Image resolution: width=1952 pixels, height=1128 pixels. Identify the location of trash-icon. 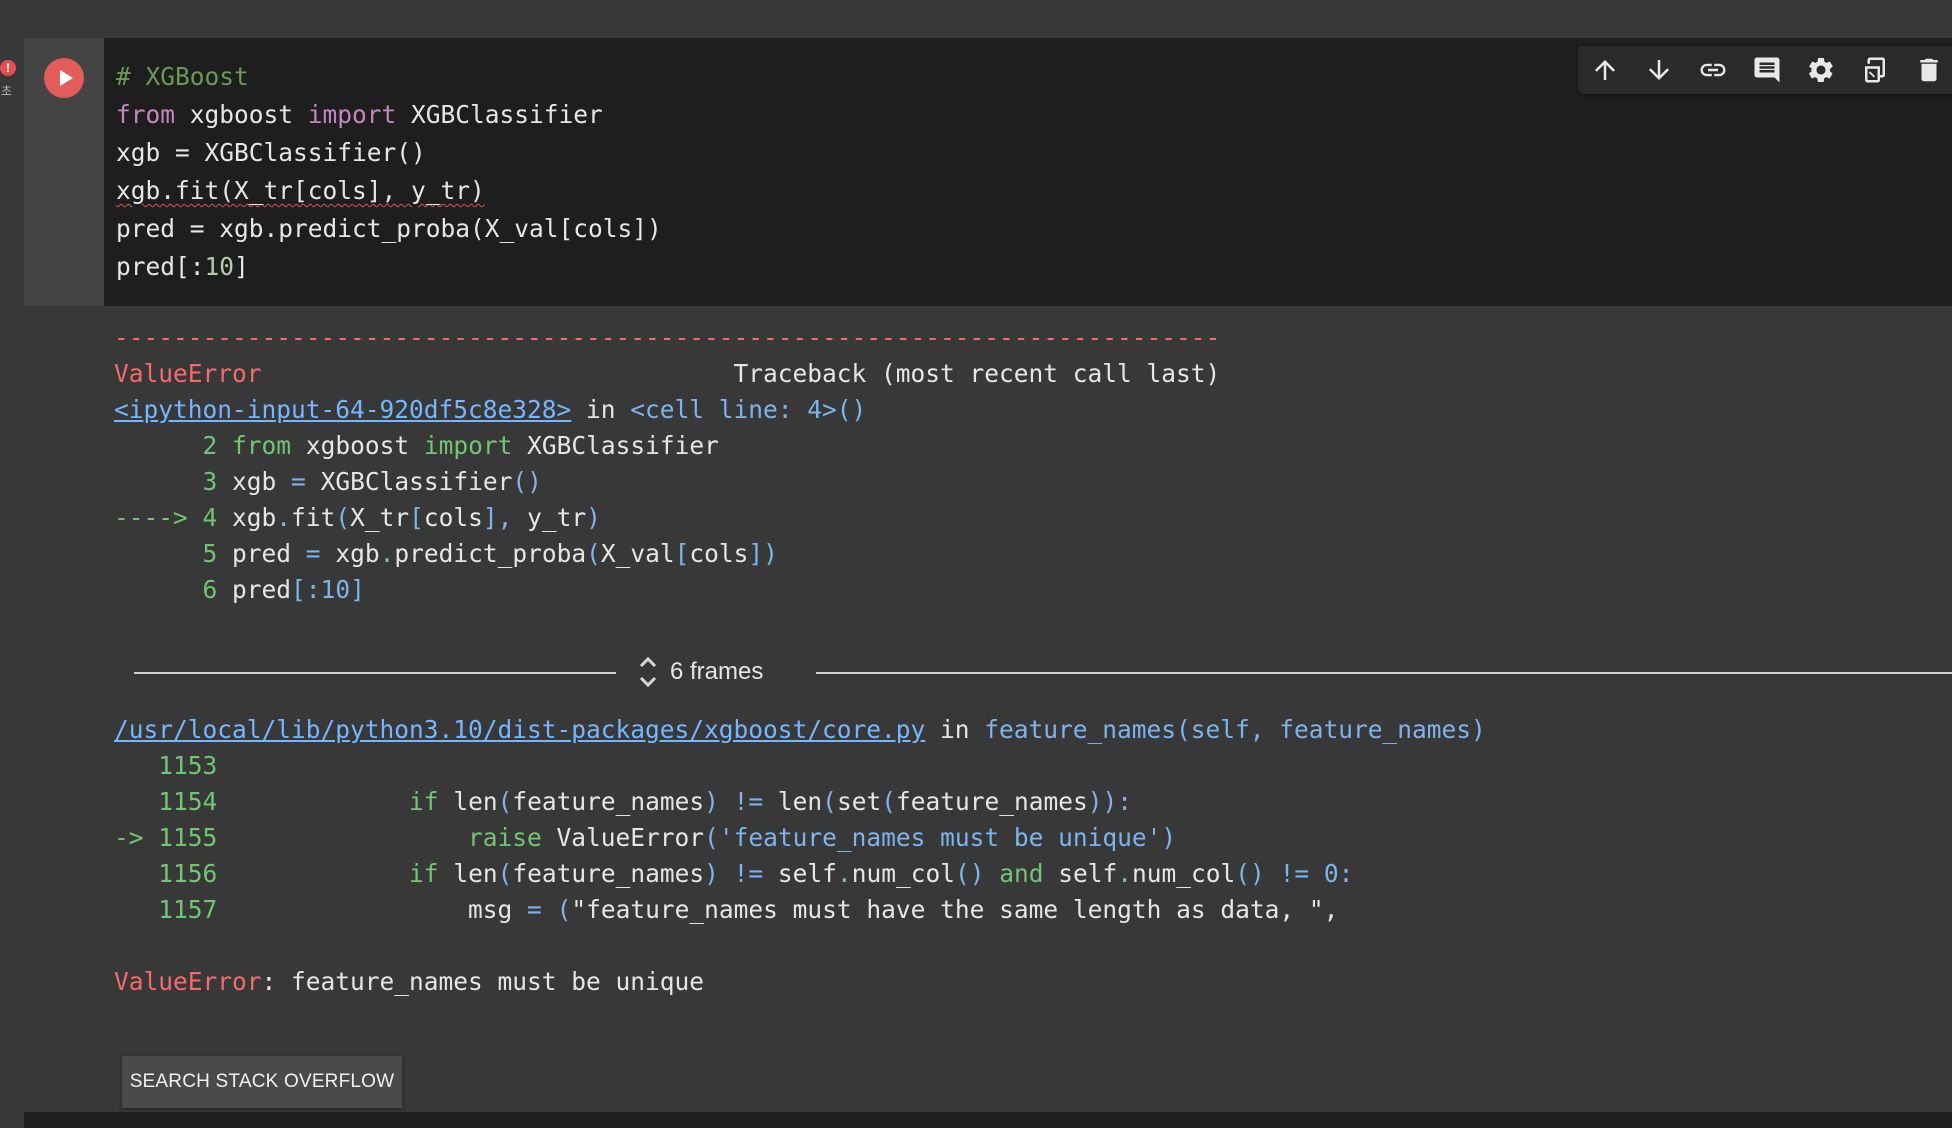
(1929, 70).